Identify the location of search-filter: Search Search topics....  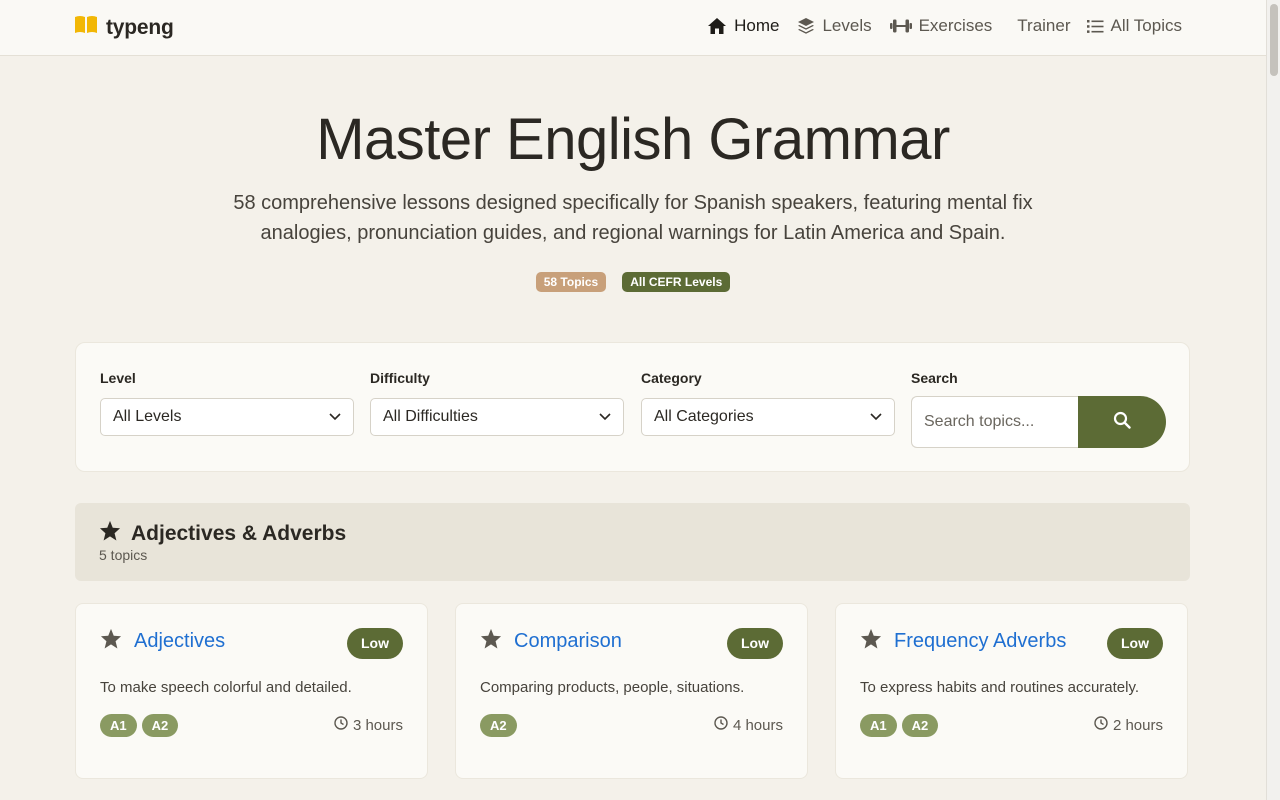
(1038, 409).